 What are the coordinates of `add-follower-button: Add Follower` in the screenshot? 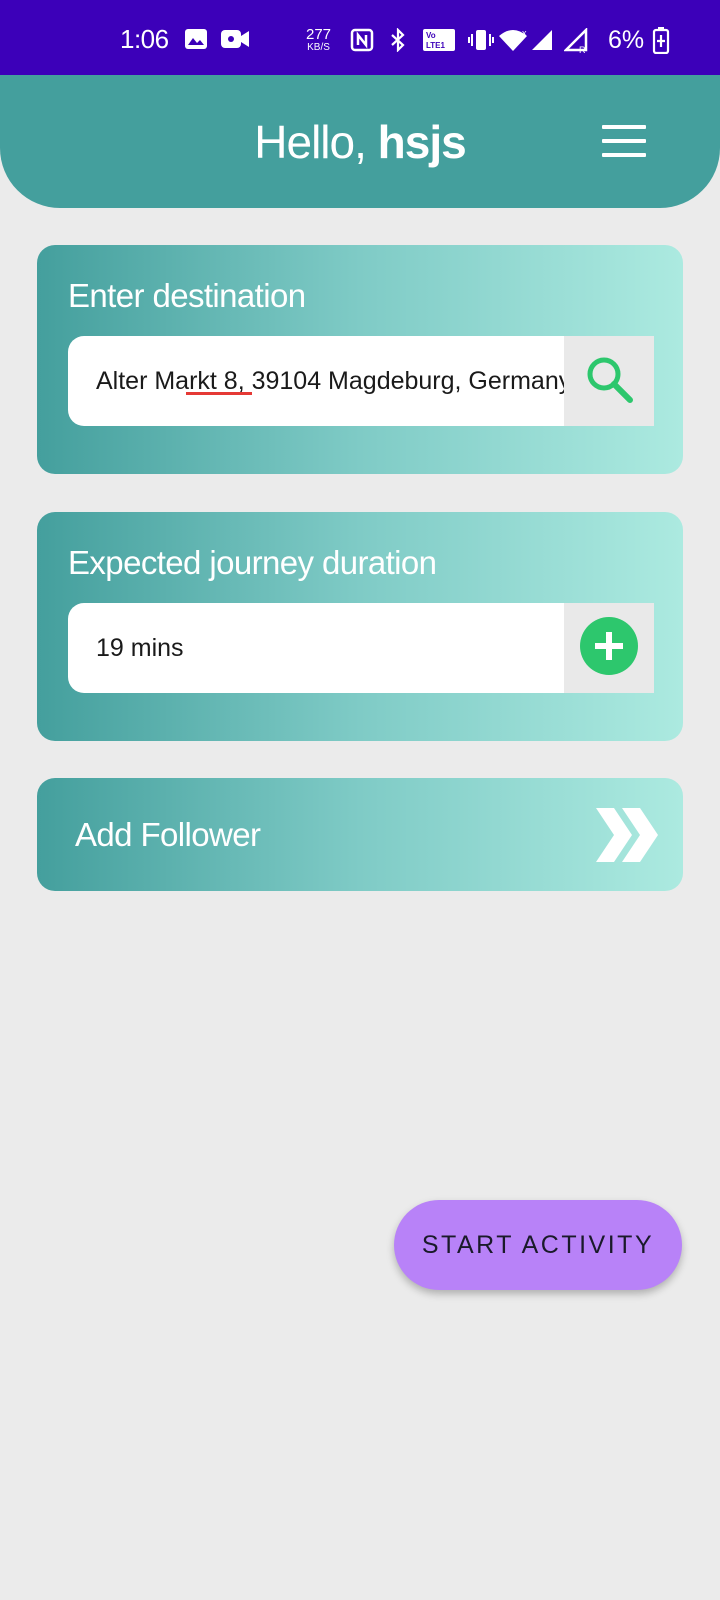 It's located at (360, 834).